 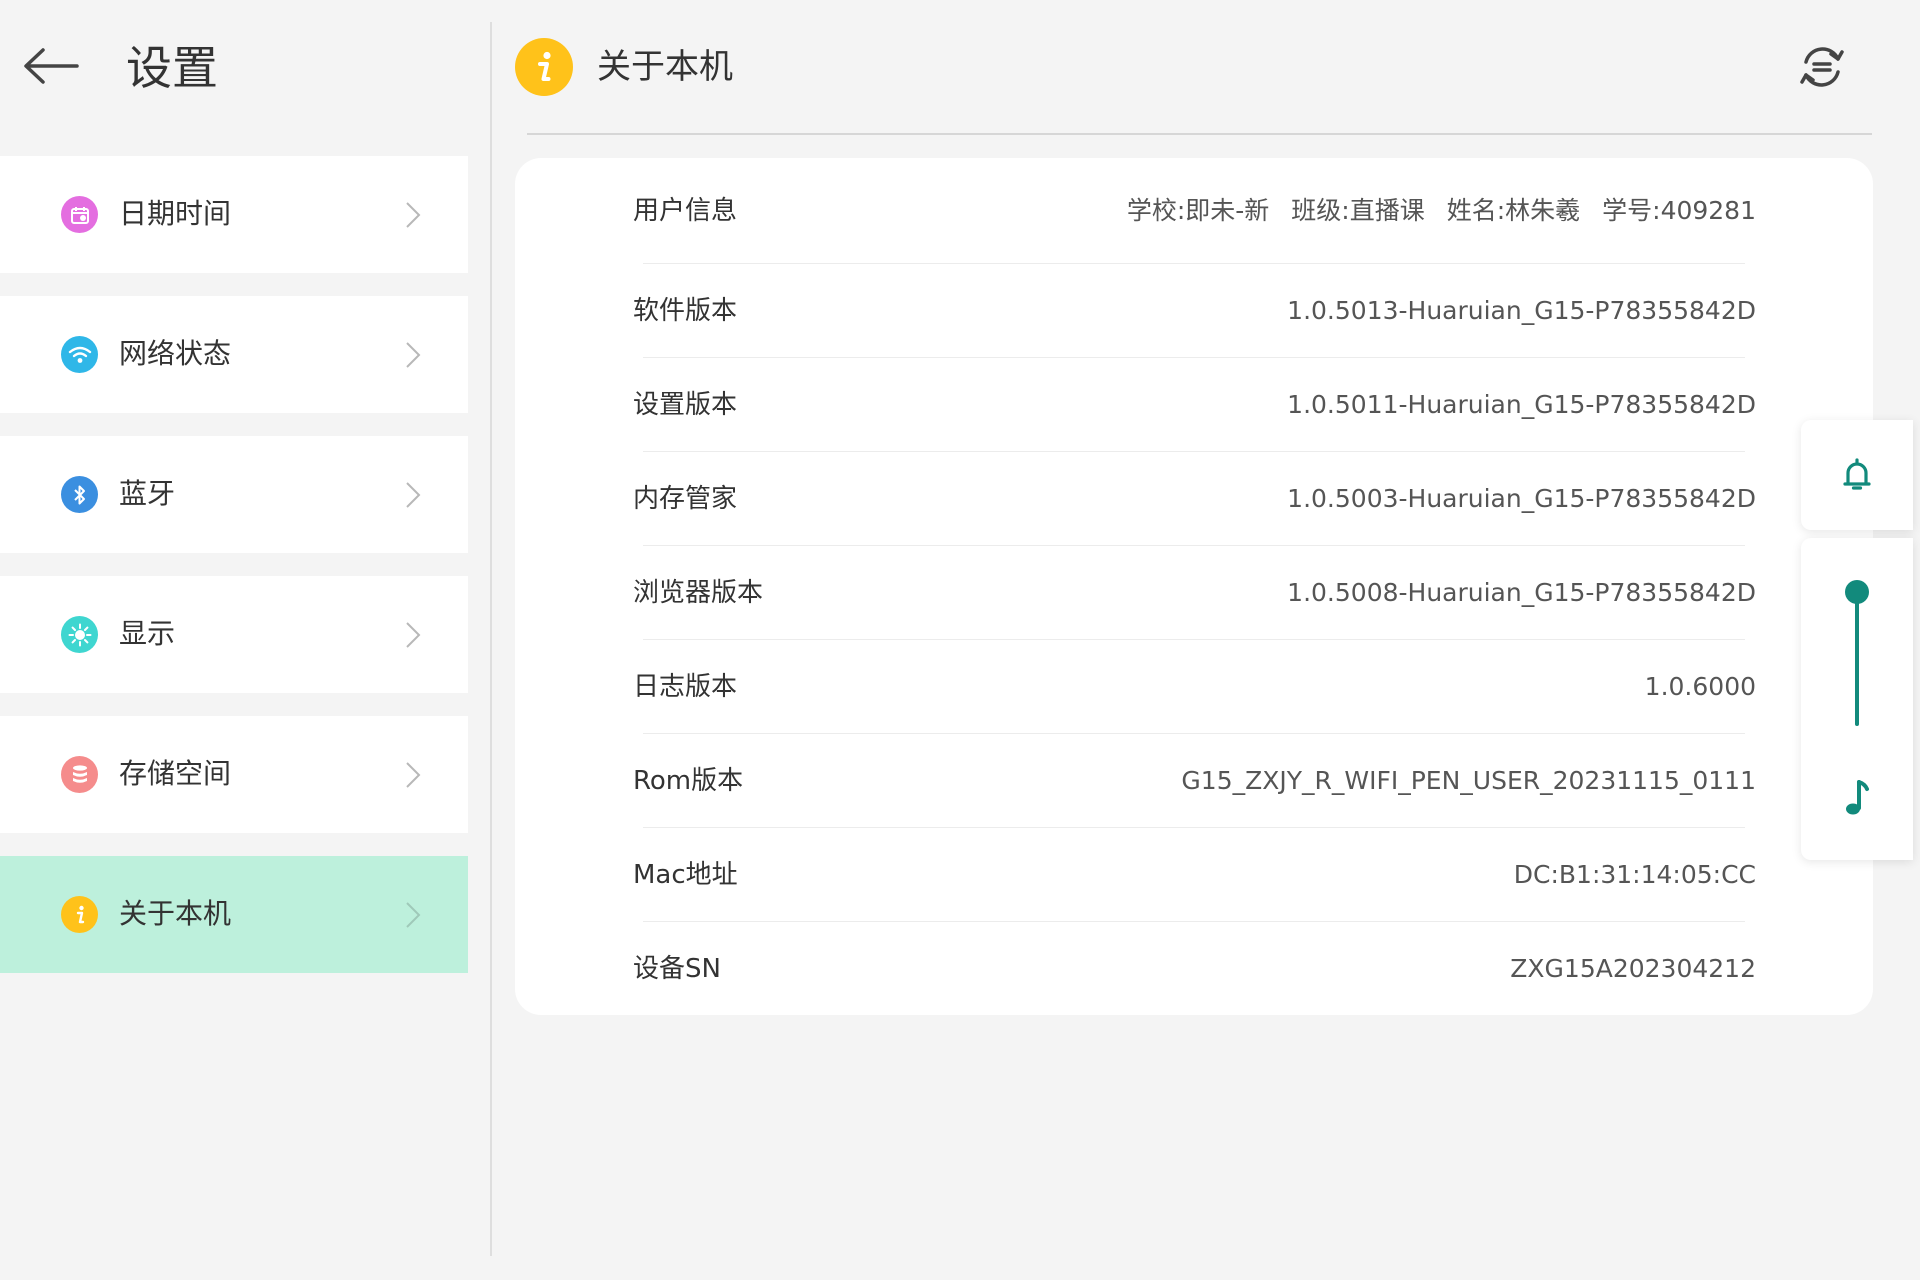 I want to click on refresh-icon, so click(x=1822, y=67).